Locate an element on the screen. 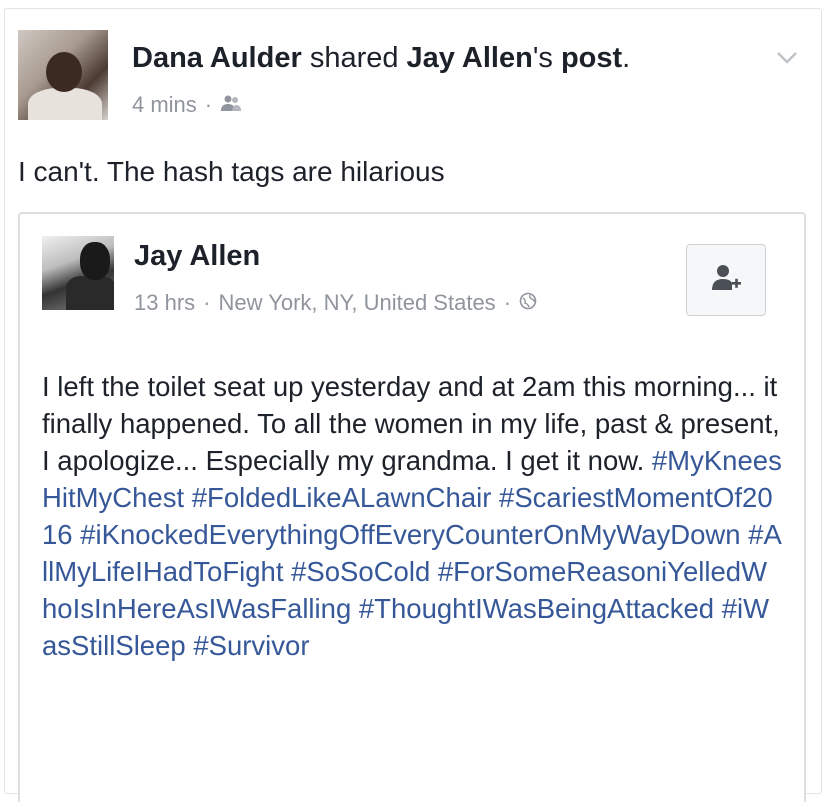 The width and height of the screenshot is (828, 802). post-timestamp-link: 13 hrs is located at coordinates (164, 303).